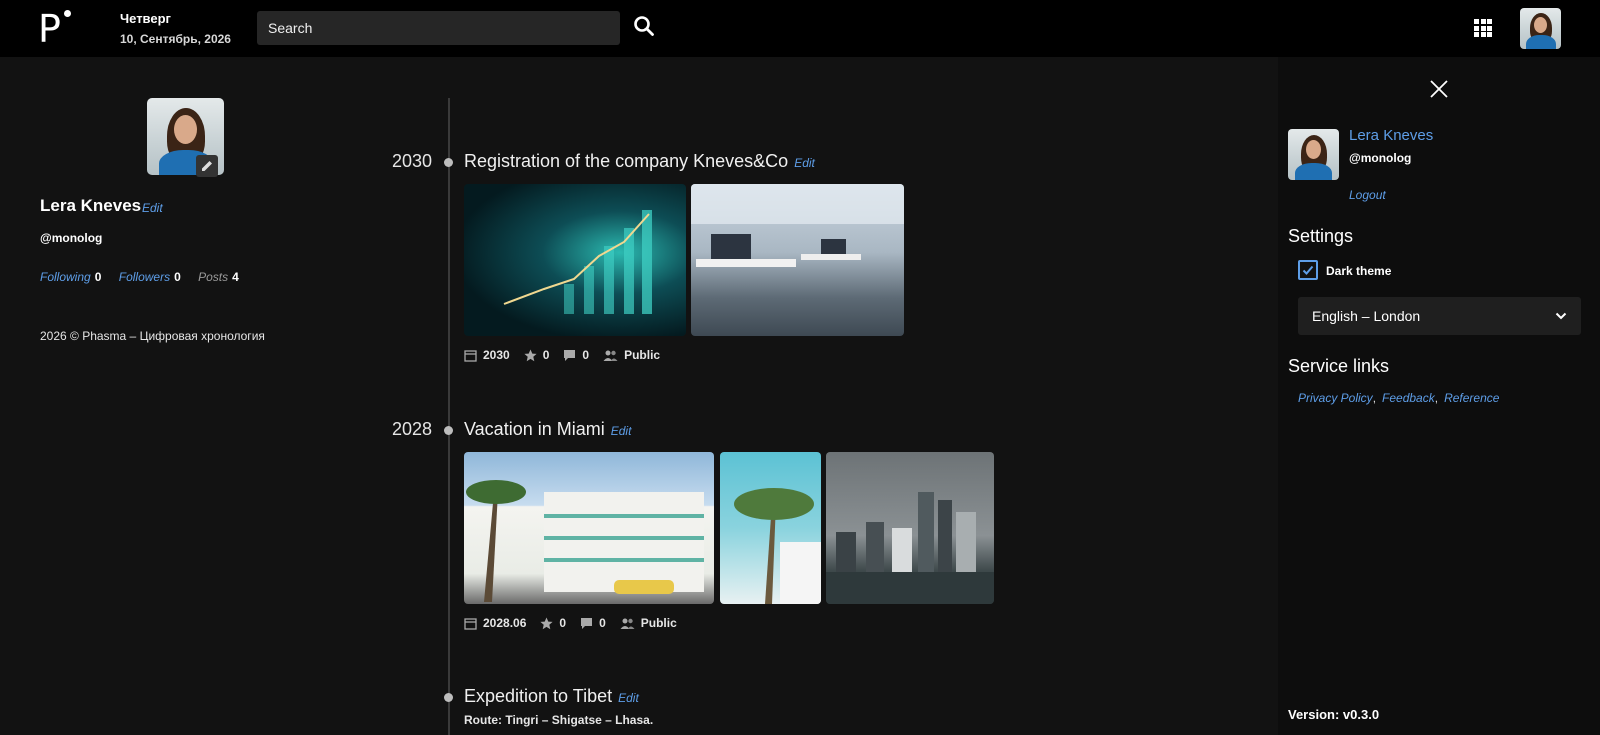 Image resolution: width=1600 pixels, height=735 pixels. What do you see at coordinates (98, 277) in the screenshot?
I see `following-count: 0` at bounding box center [98, 277].